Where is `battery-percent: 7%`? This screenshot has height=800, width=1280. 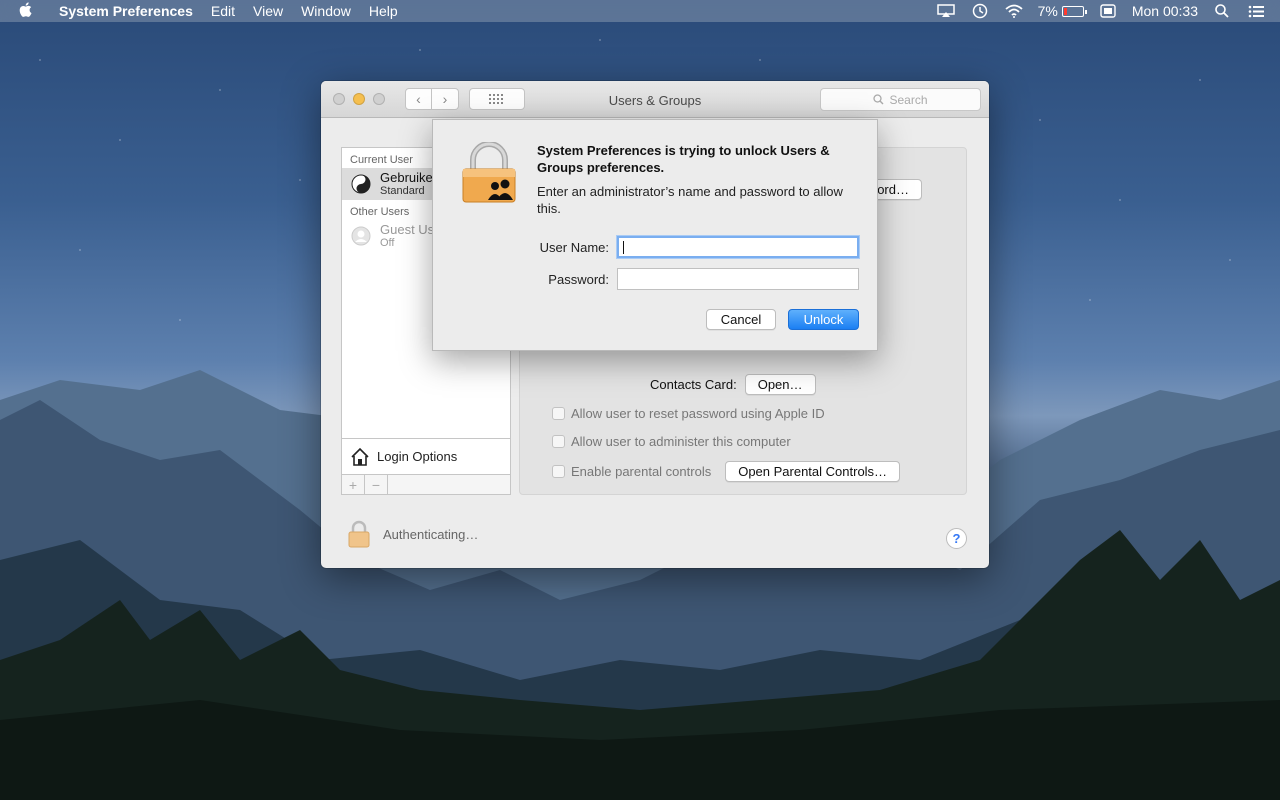
battery-percent: 7% is located at coordinates (1047, 11).